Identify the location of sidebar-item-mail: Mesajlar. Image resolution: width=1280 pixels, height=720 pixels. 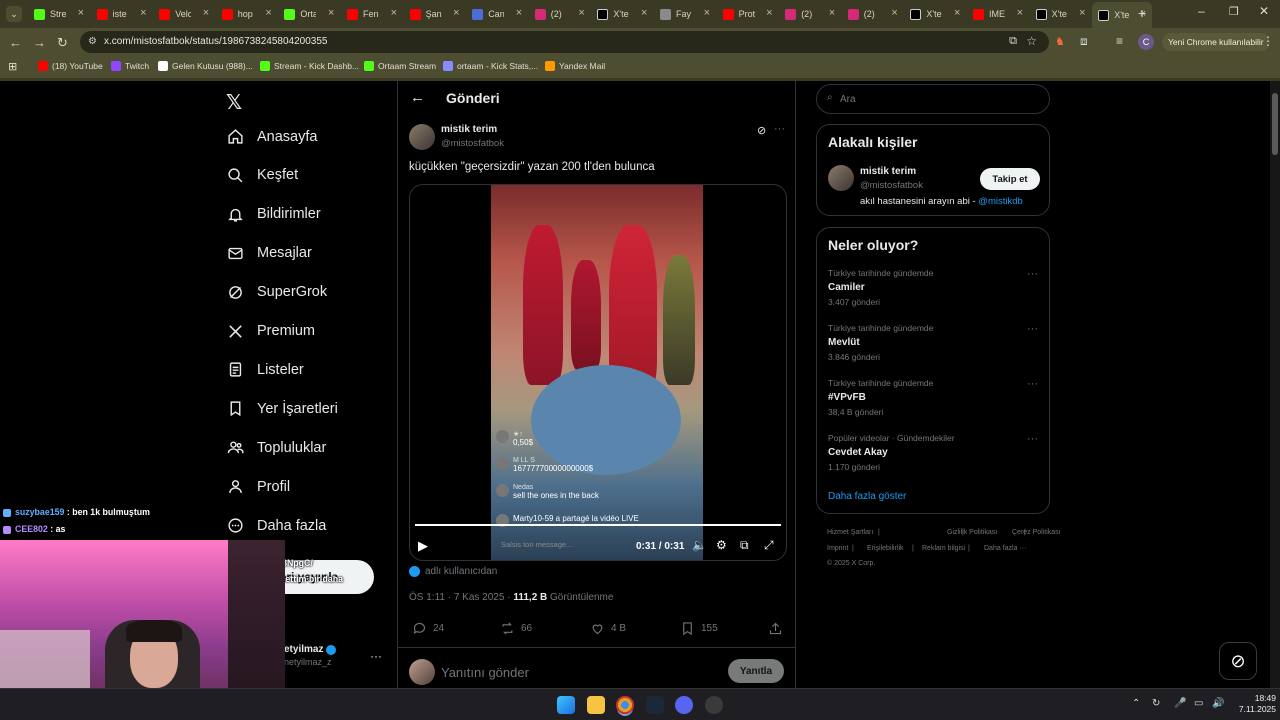
(269, 253).